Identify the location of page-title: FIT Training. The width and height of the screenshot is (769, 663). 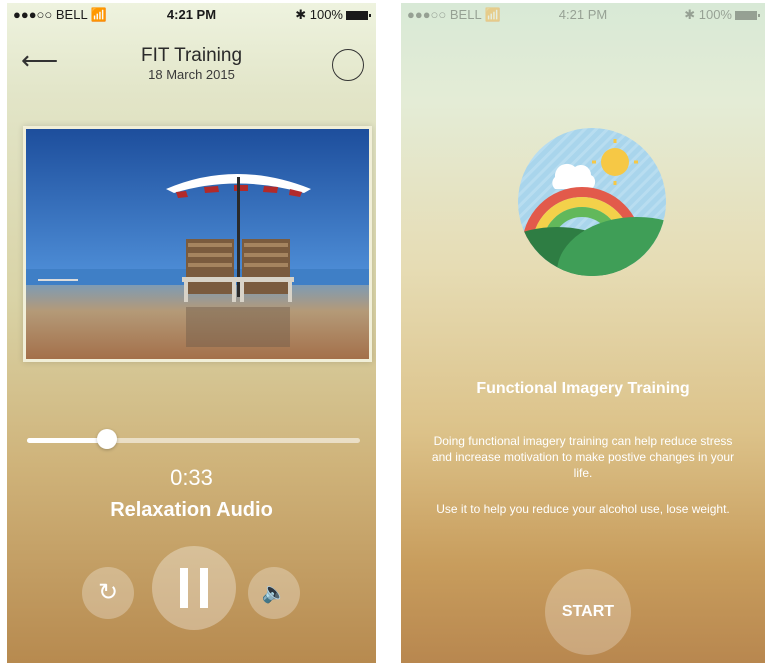
(191, 55).